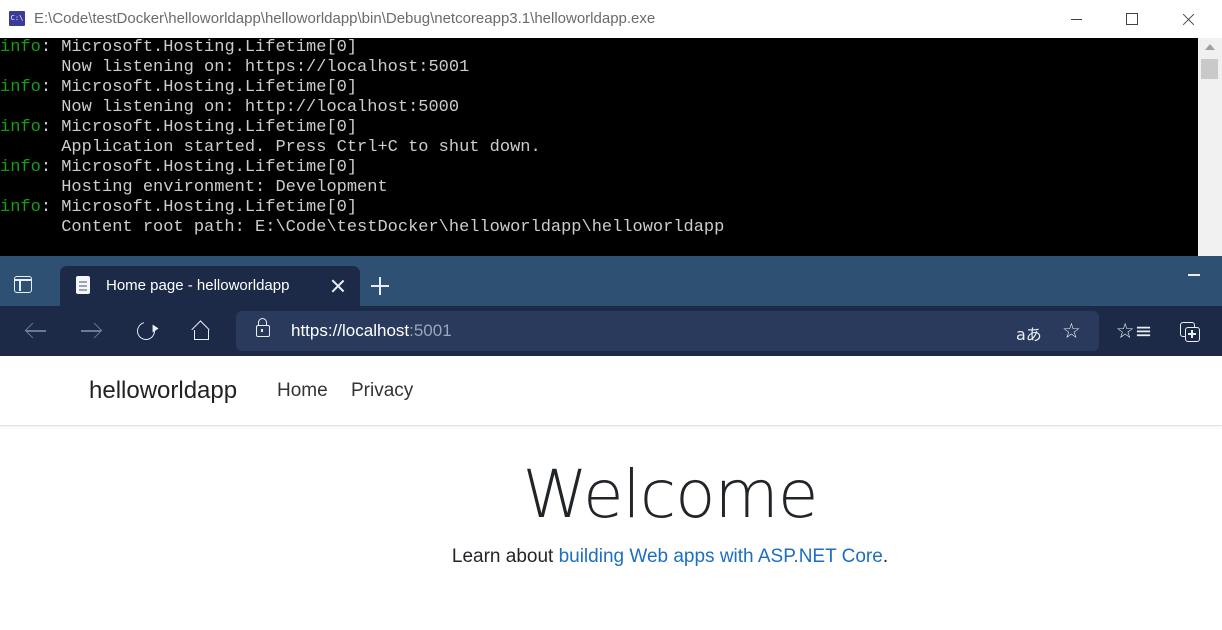 The width and height of the screenshot is (1222, 630). What do you see at coordinates (382, 391) in the screenshot?
I see `nav-link-privacy: Privacy` at bounding box center [382, 391].